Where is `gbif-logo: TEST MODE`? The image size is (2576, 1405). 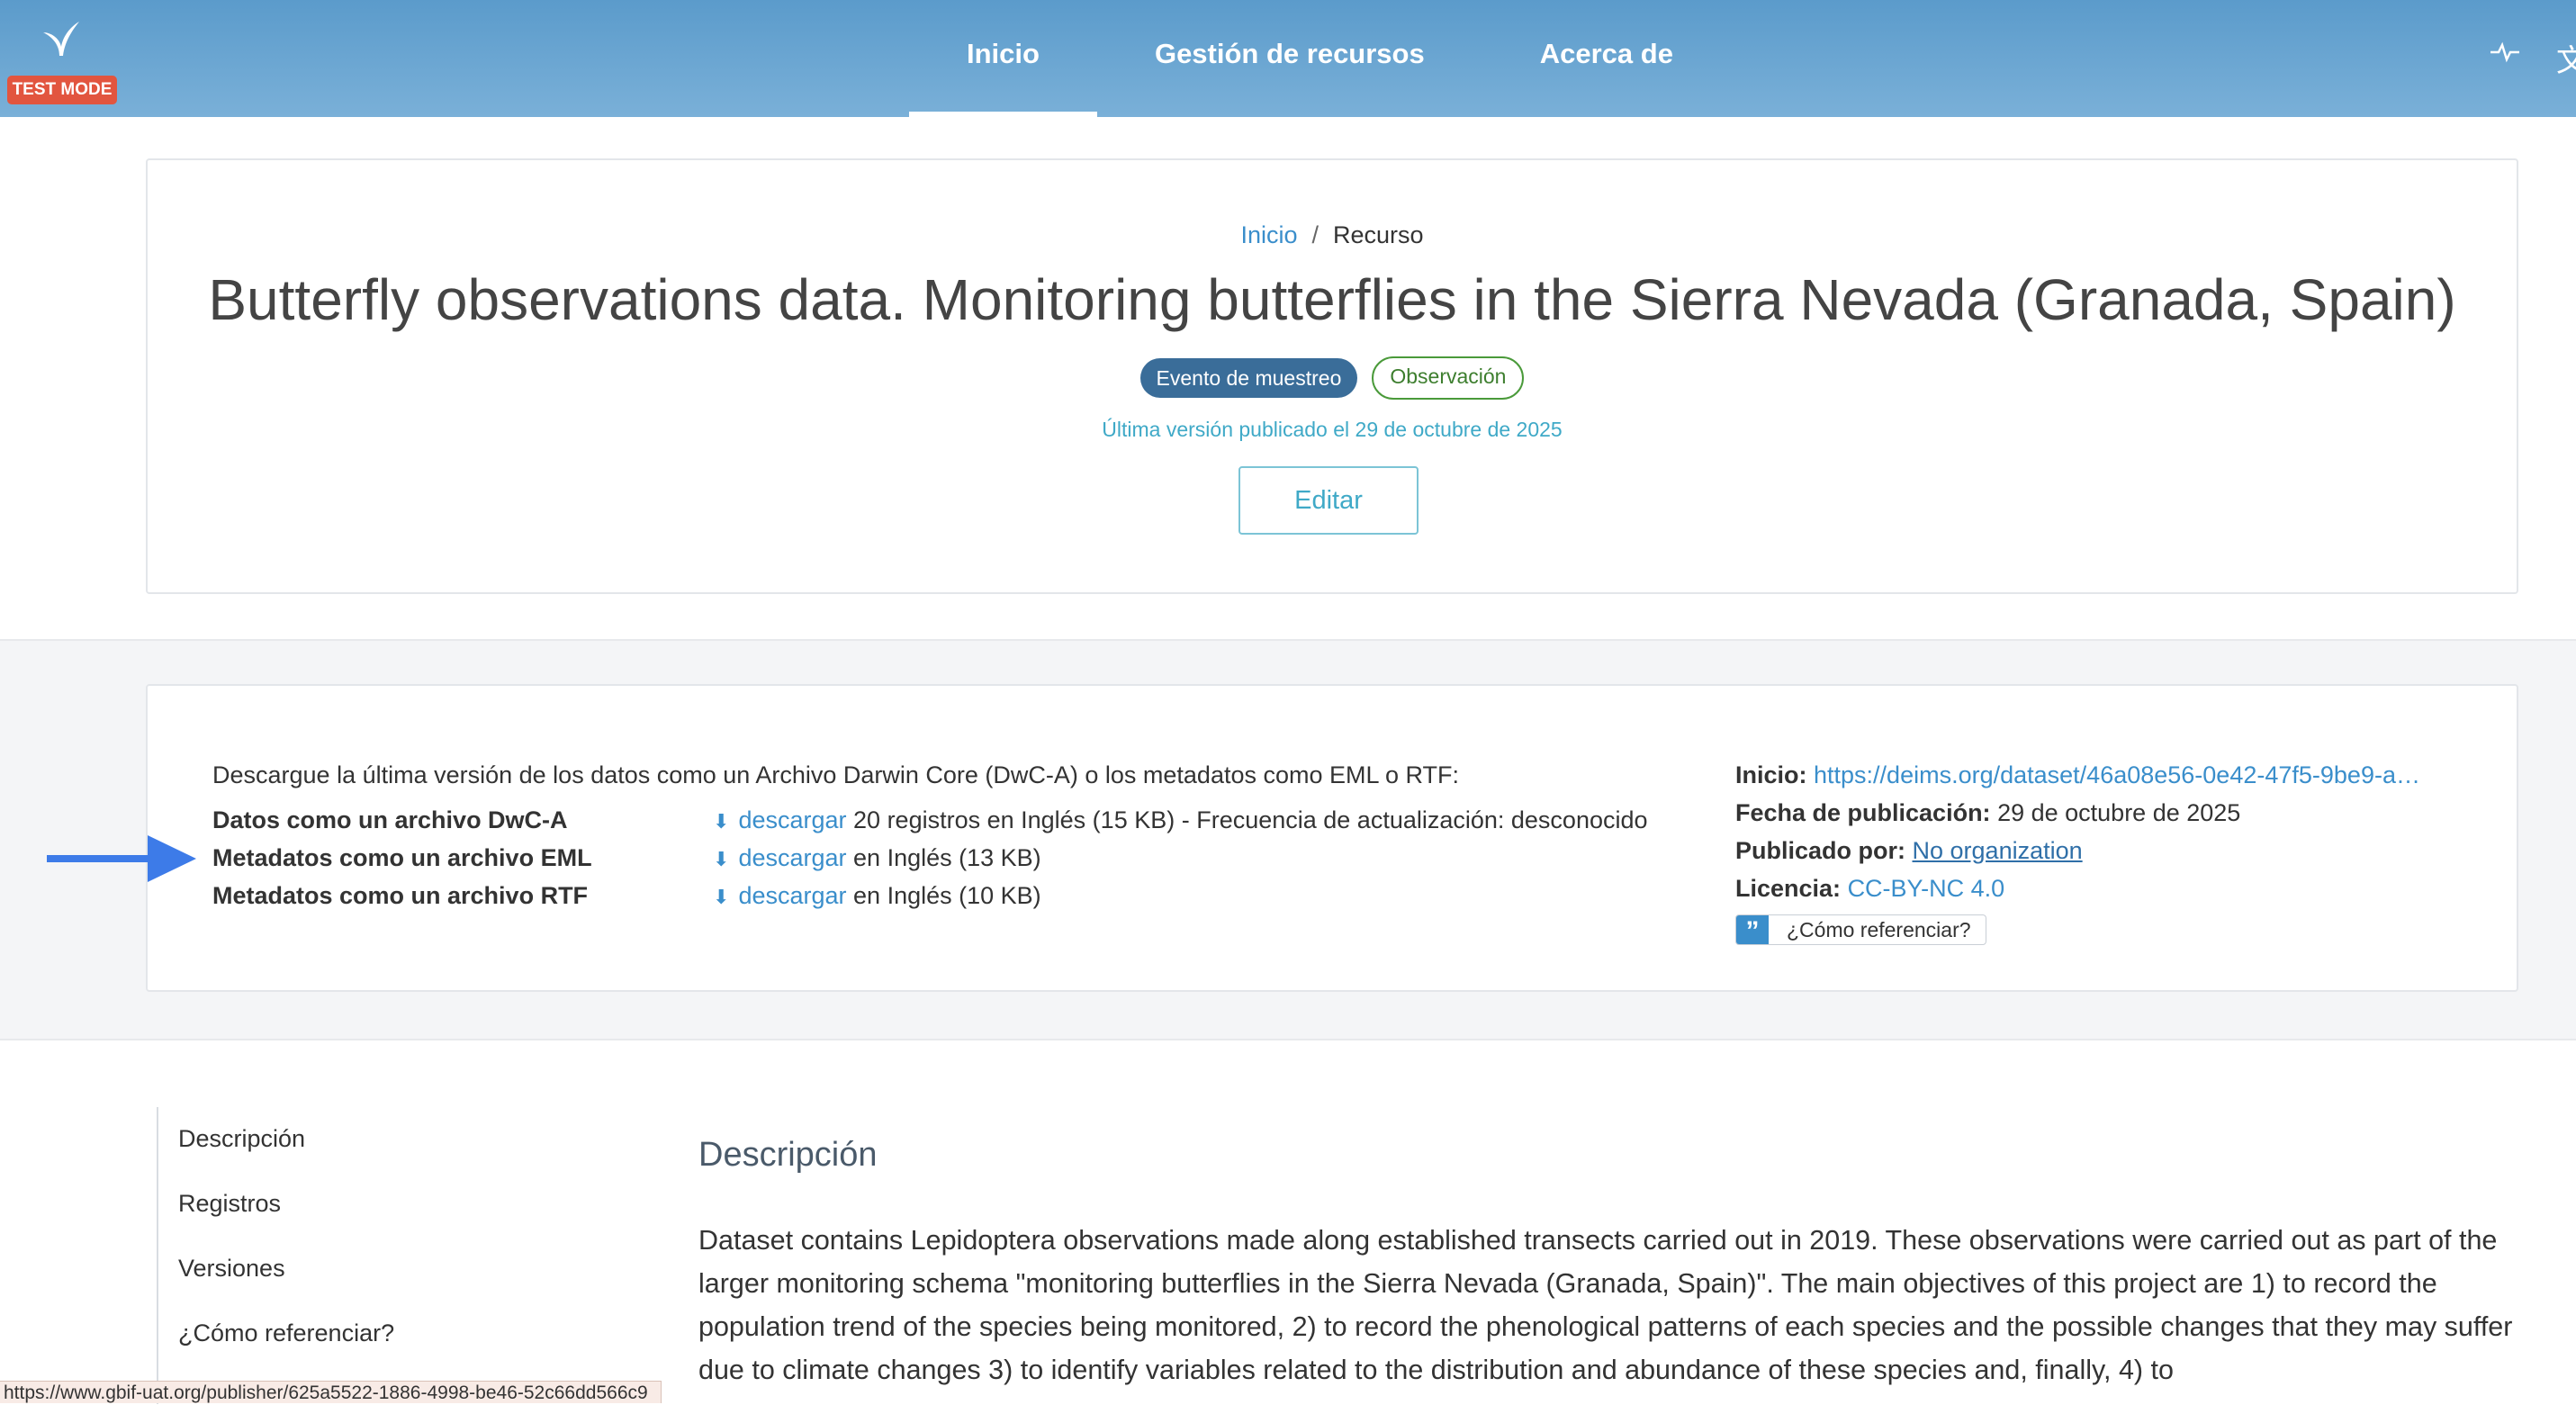
gbif-logo: TEST MODE is located at coordinates (62, 62).